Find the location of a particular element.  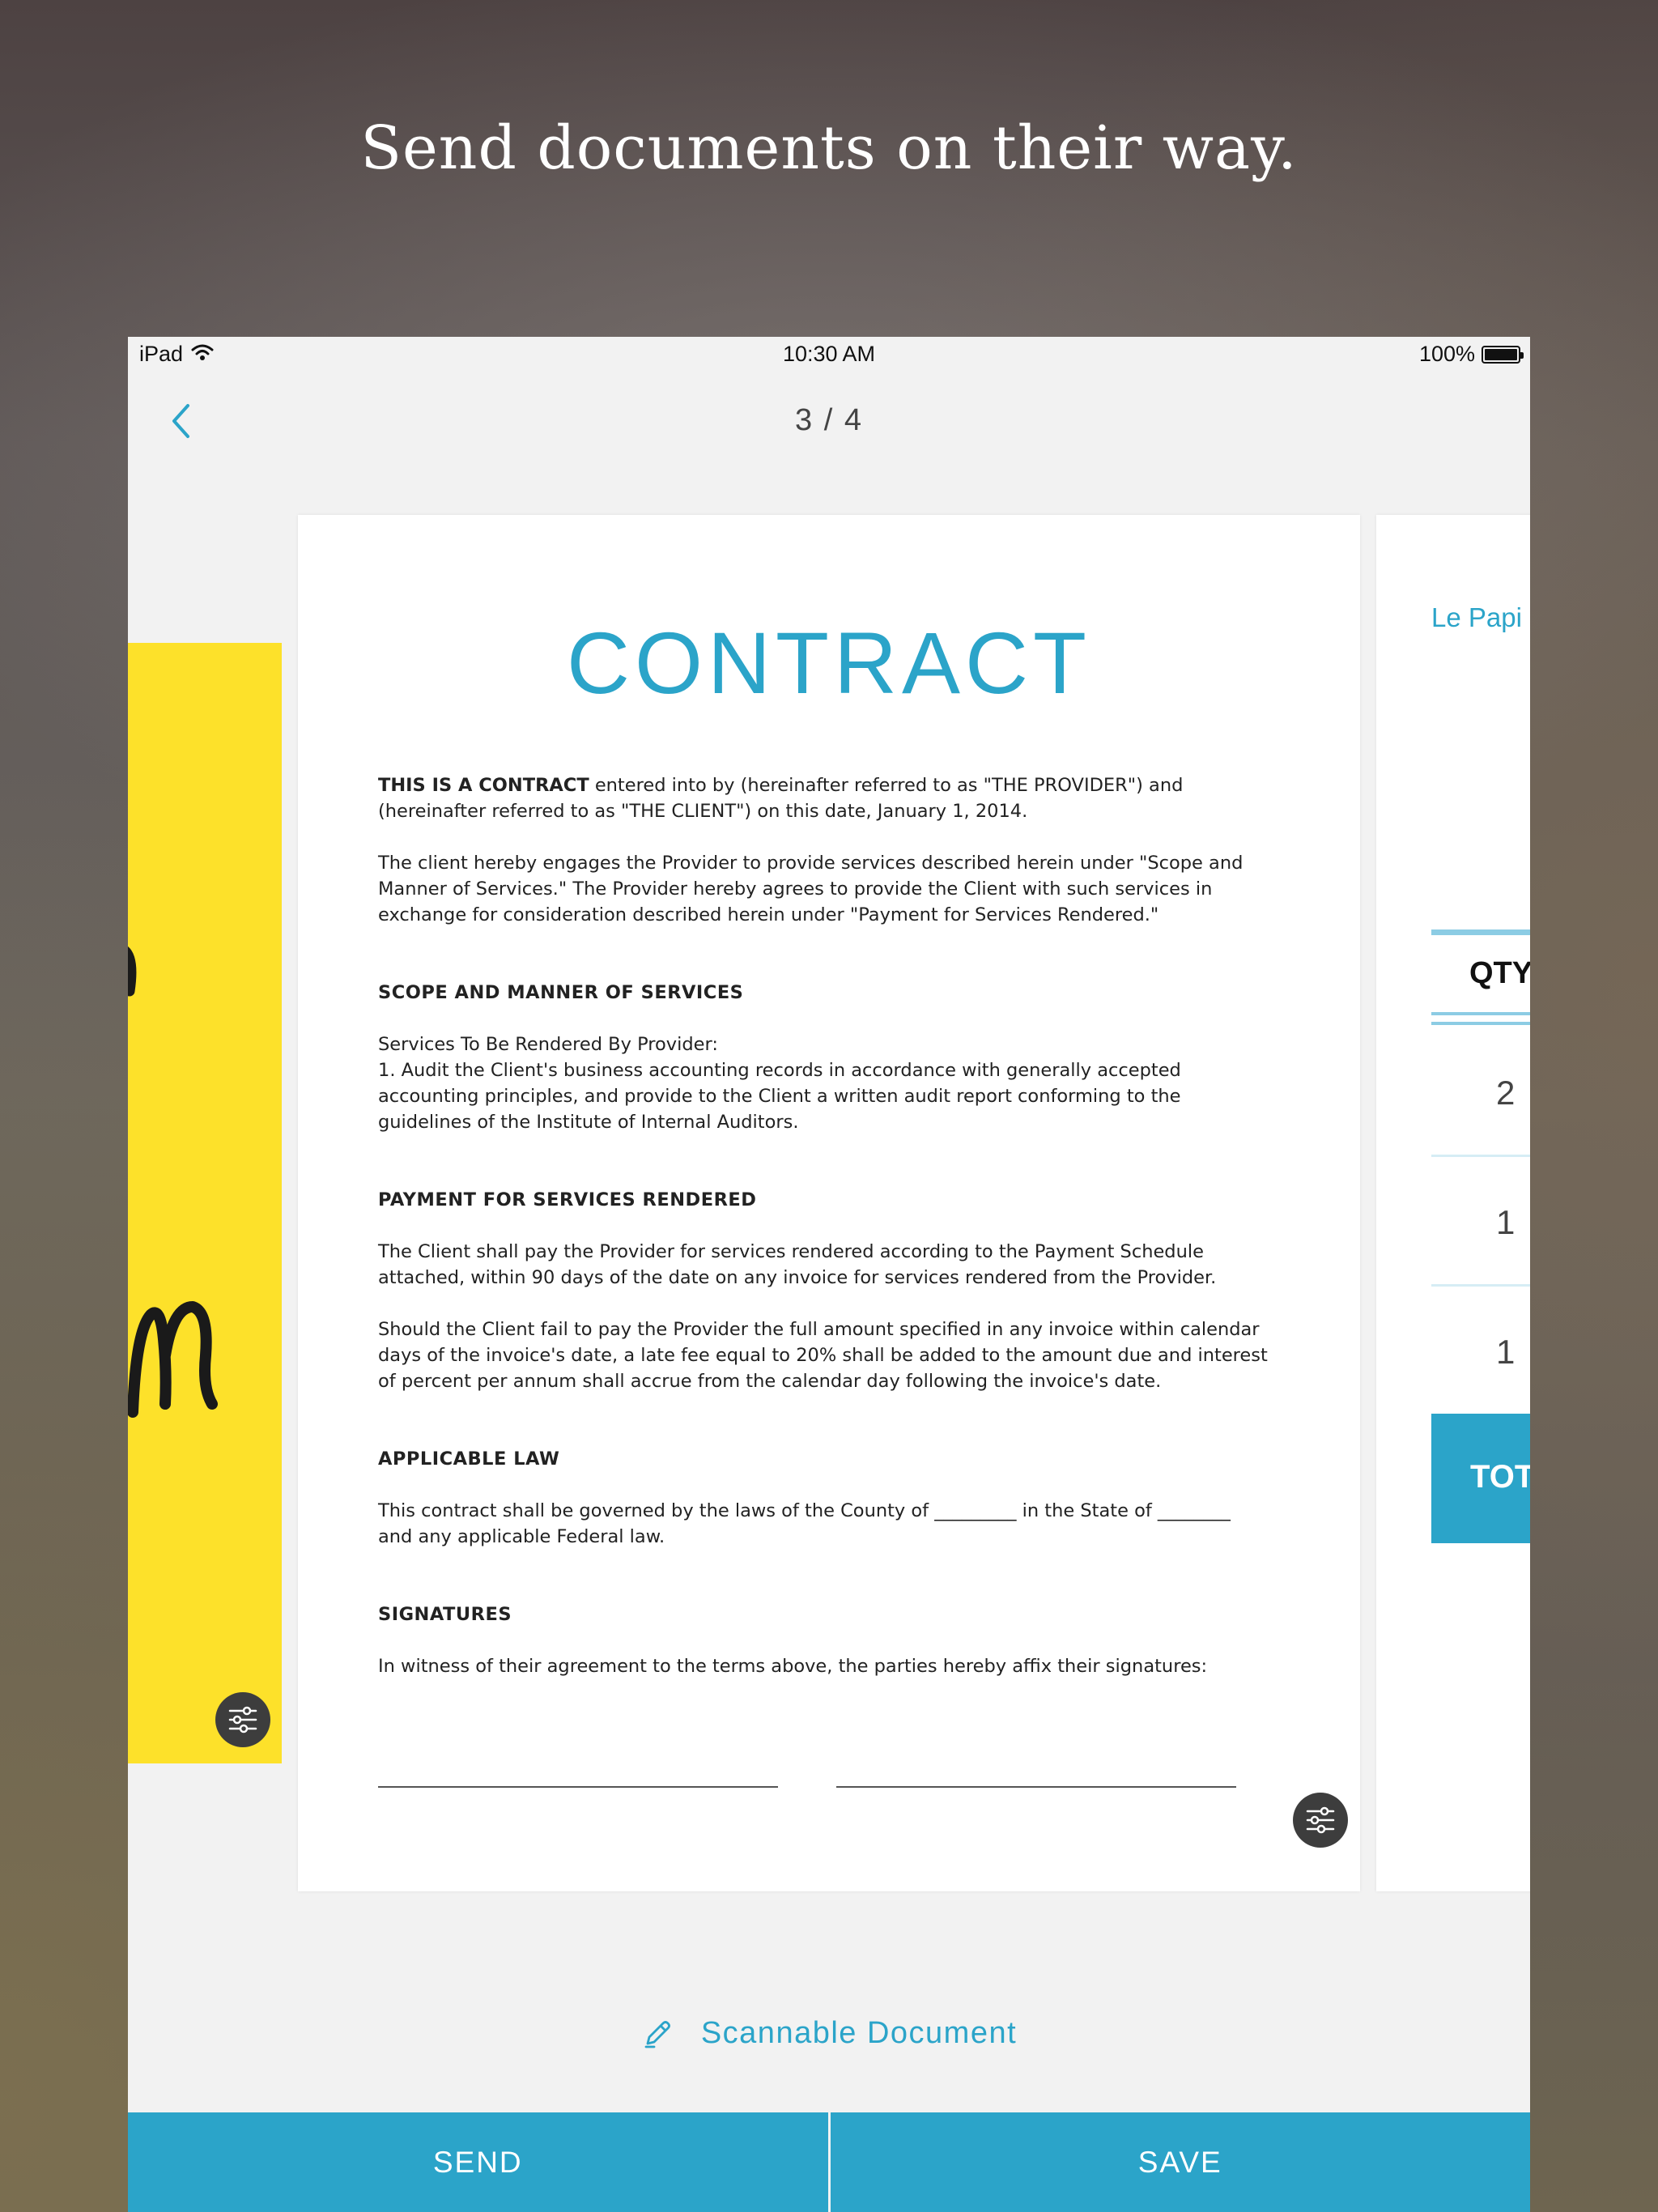

scannable-document-label: Scannable Document is located at coordinates (859, 2033).